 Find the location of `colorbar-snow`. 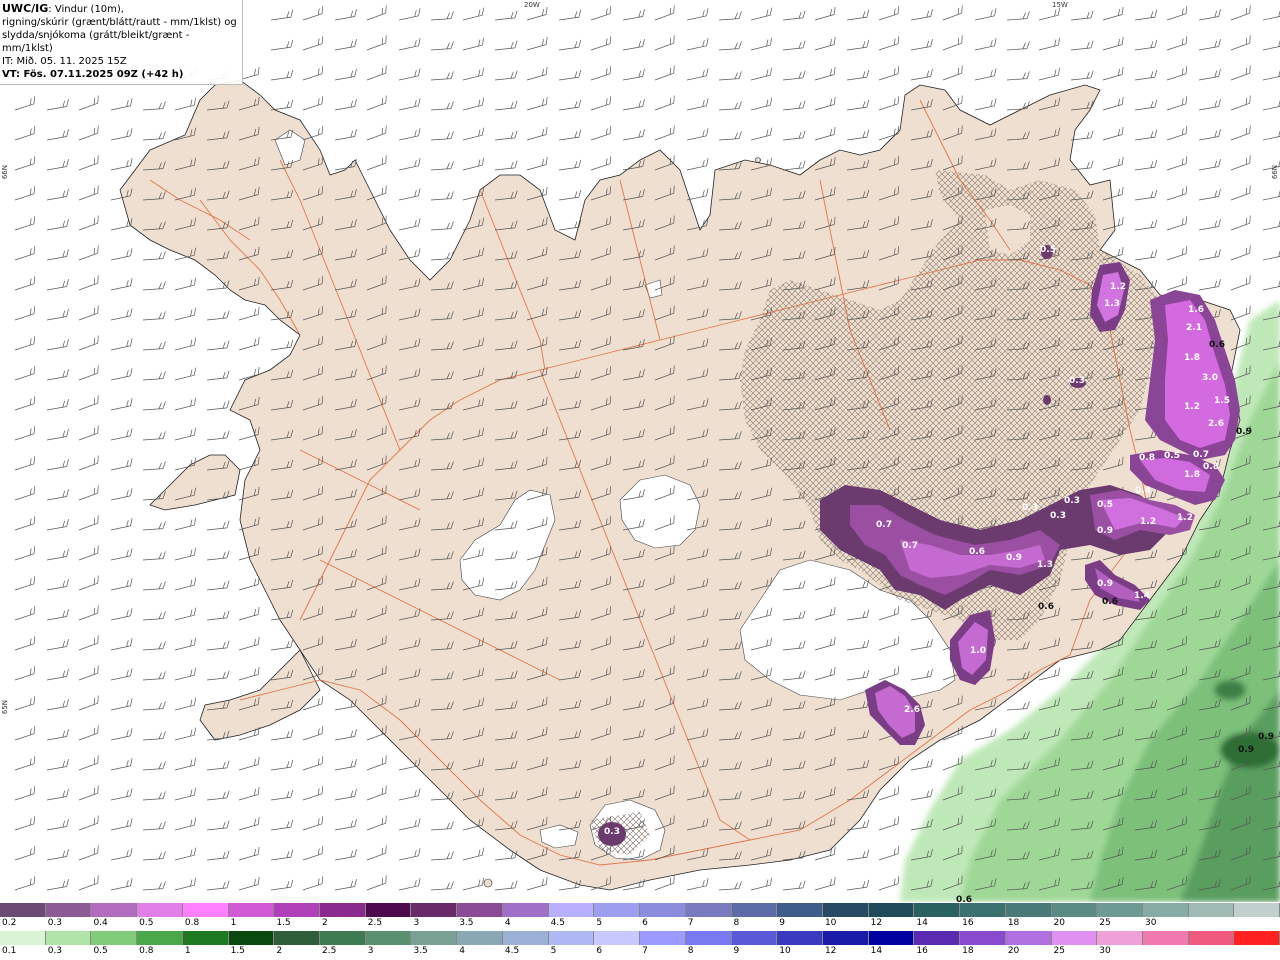

colorbar-snow is located at coordinates (640, 910).